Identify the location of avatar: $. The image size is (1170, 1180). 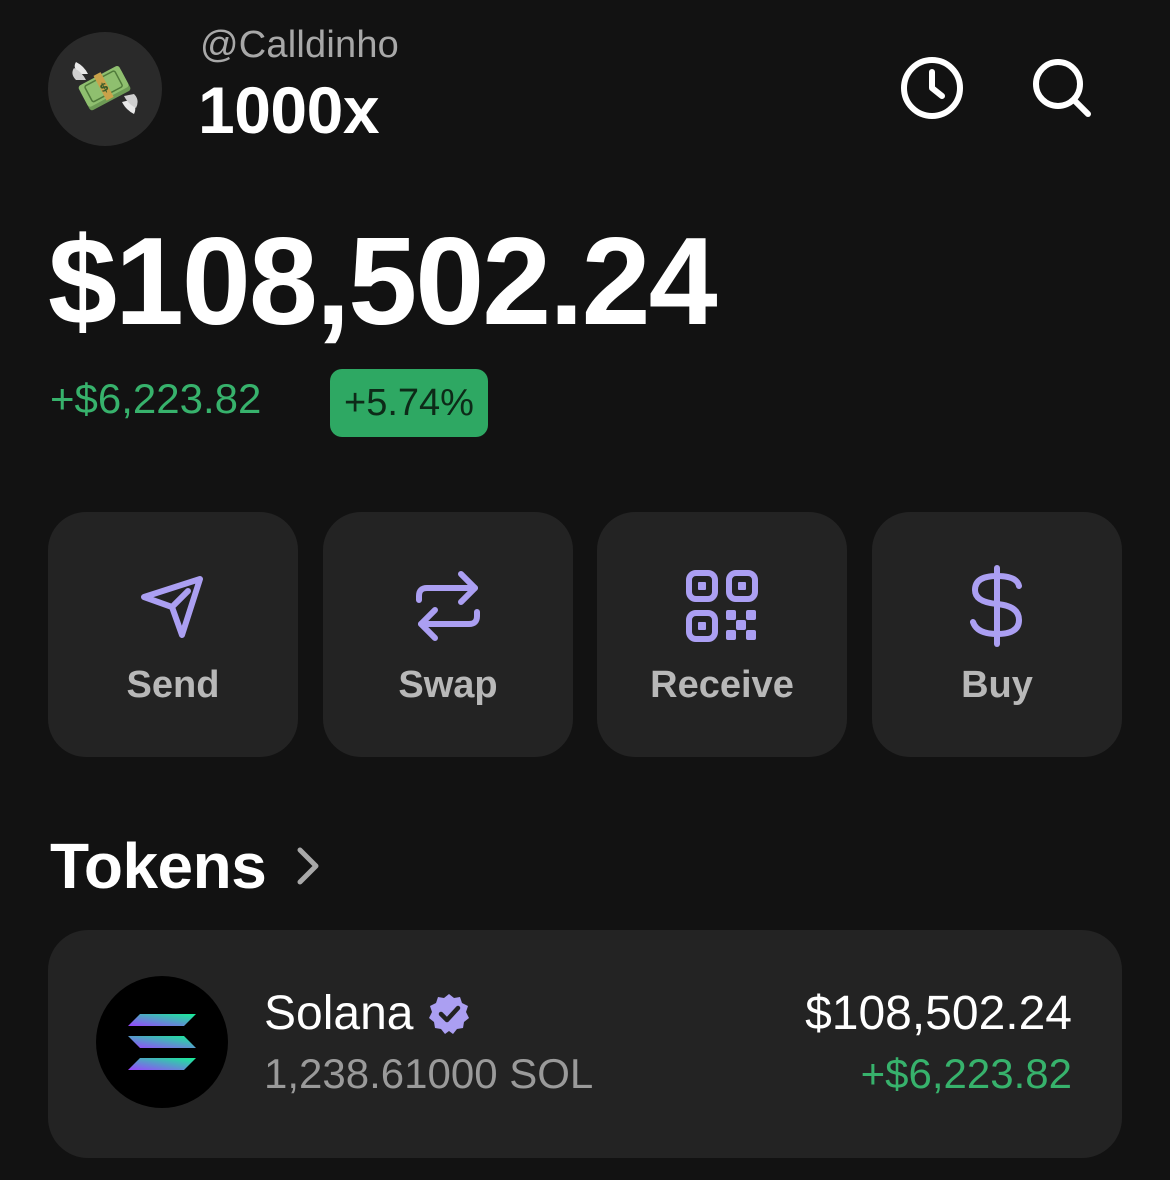
(105, 89).